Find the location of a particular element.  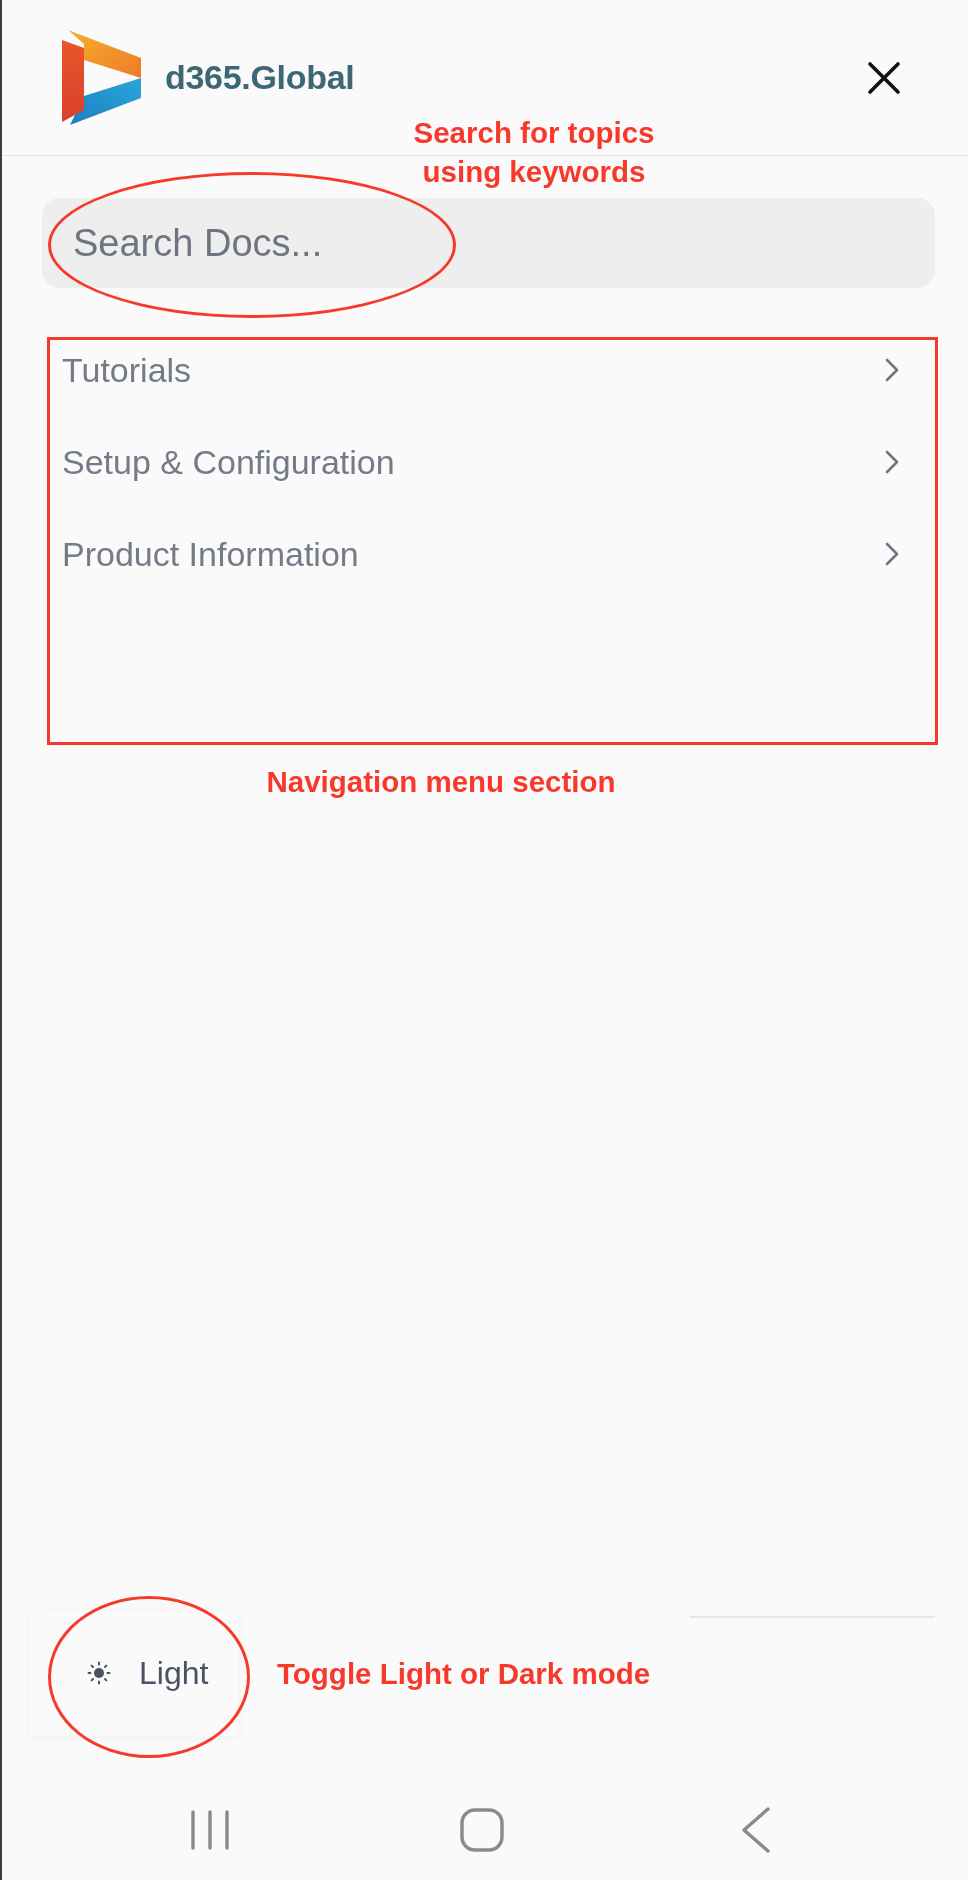

close-button is located at coordinates (884, 77).